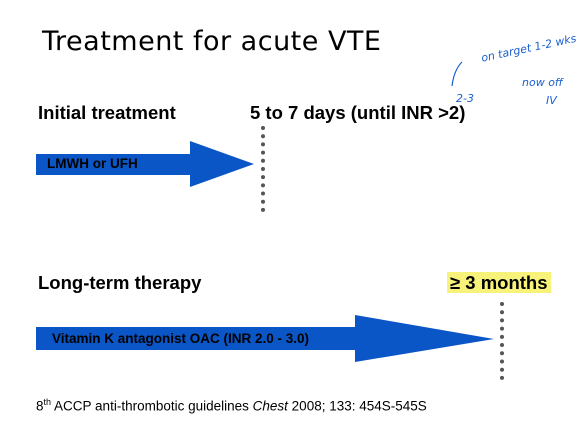 The image size is (588, 424). Describe the element at coordinates (265, 169) in the screenshot. I see `initial-end-marker` at that location.